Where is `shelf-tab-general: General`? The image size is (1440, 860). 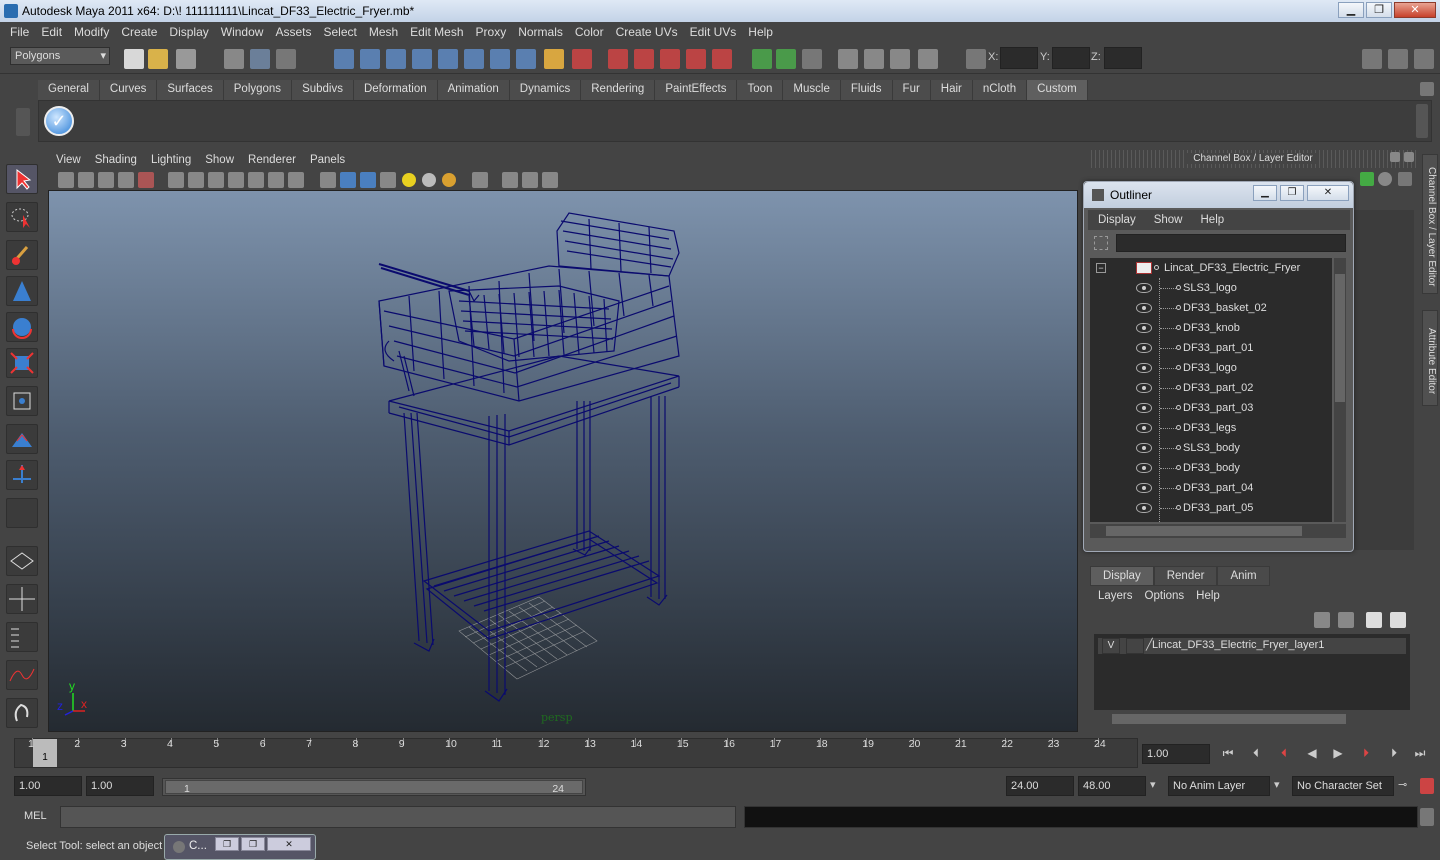
shelf-tab-general: General is located at coordinates (69, 90).